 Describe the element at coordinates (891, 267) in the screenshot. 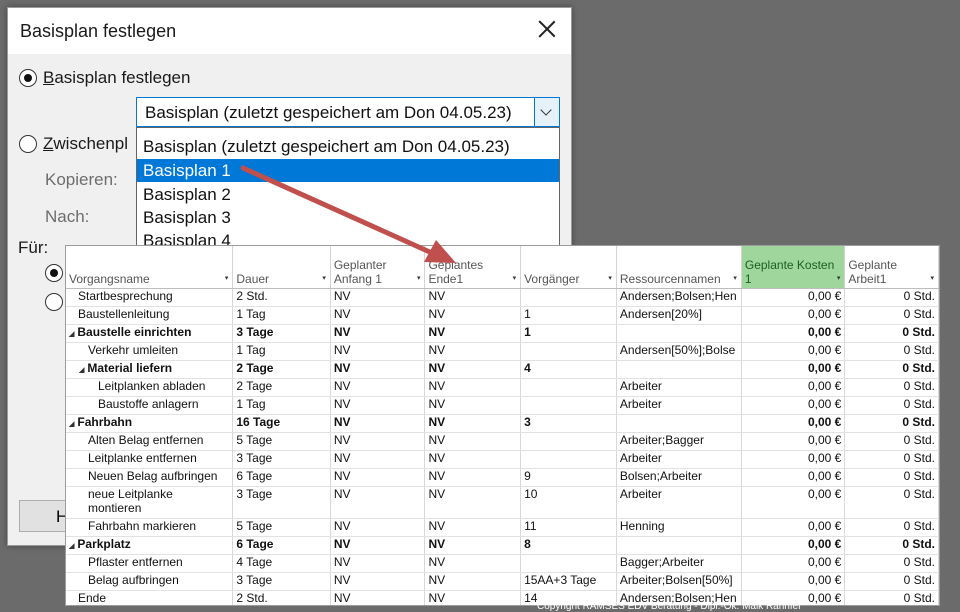

I see `col-header: Geplante Arbeit1 ▾` at that location.